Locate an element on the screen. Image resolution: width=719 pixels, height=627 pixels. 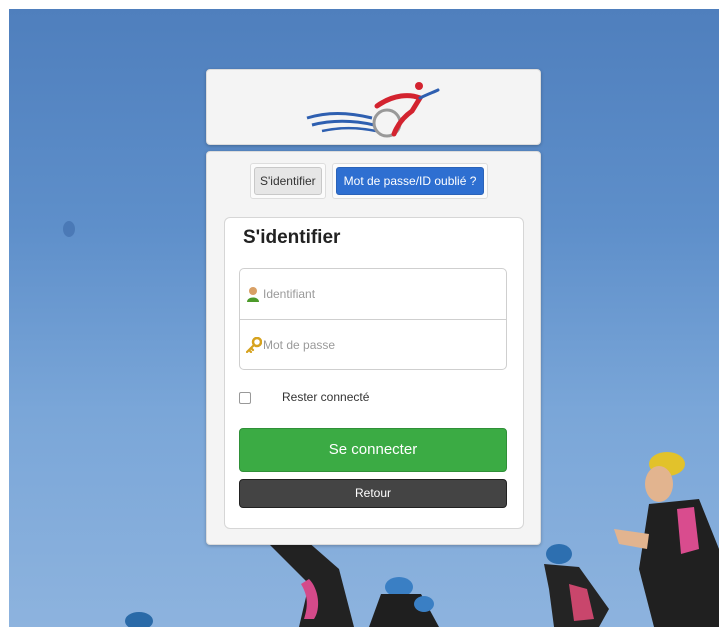
tab-login: S'identifier is located at coordinates (288, 181).